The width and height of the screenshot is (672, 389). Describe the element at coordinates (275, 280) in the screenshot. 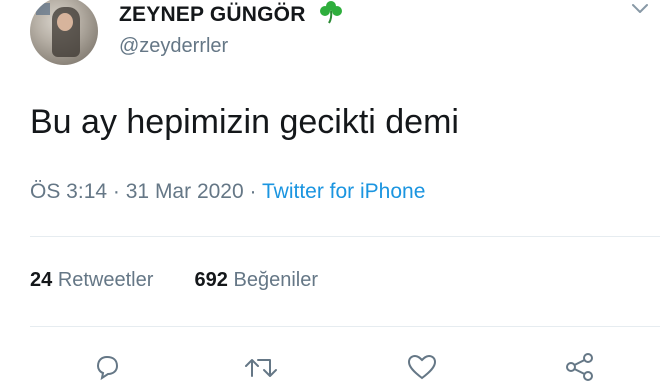

I see `likes-label: Beğeniler` at that location.